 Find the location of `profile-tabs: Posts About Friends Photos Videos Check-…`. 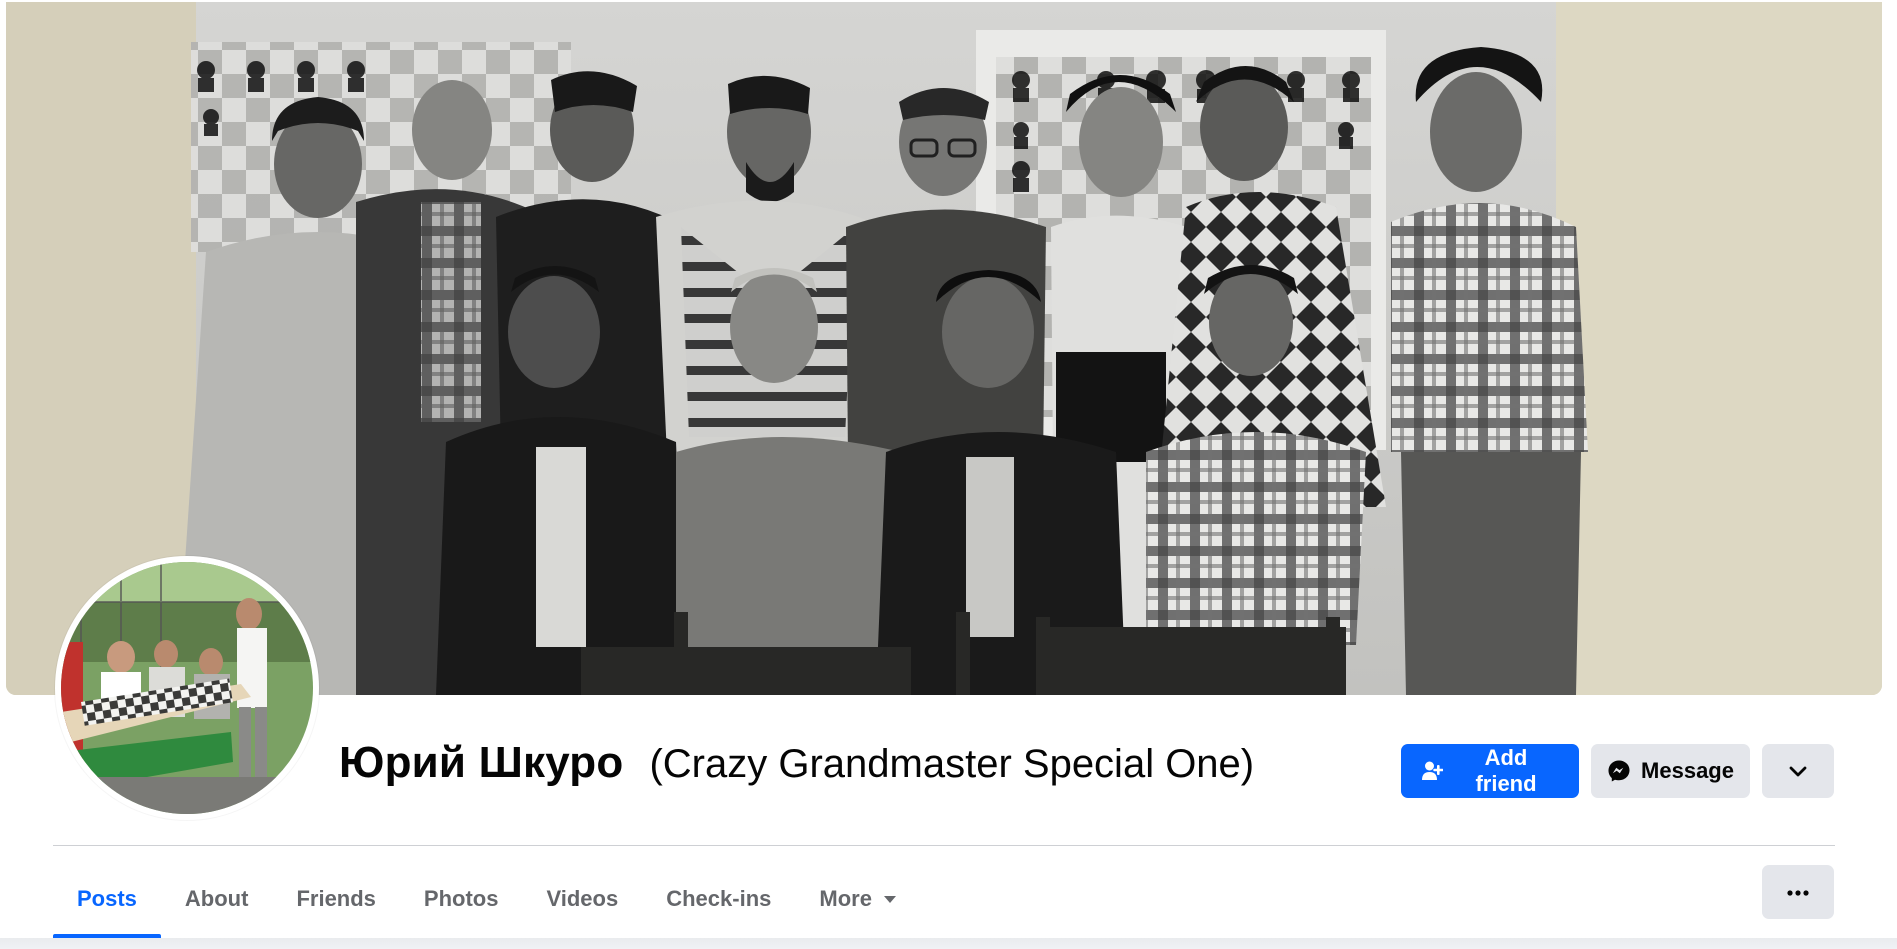

profile-tabs: Posts About Friends Photos Videos Check-… is located at coordinates (486, 899).